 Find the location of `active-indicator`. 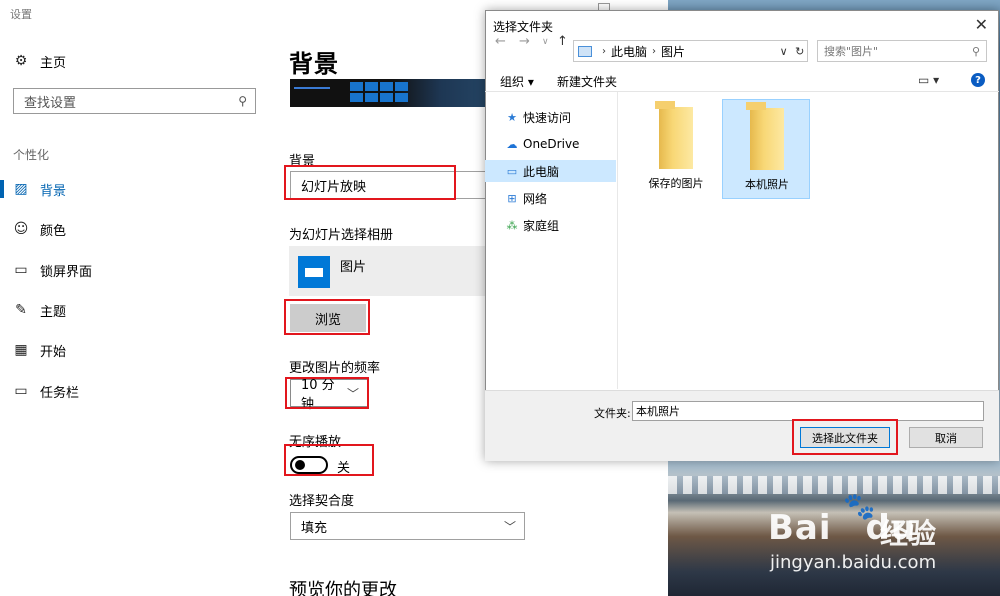

active-indicator is located at coordinates (2, 189).